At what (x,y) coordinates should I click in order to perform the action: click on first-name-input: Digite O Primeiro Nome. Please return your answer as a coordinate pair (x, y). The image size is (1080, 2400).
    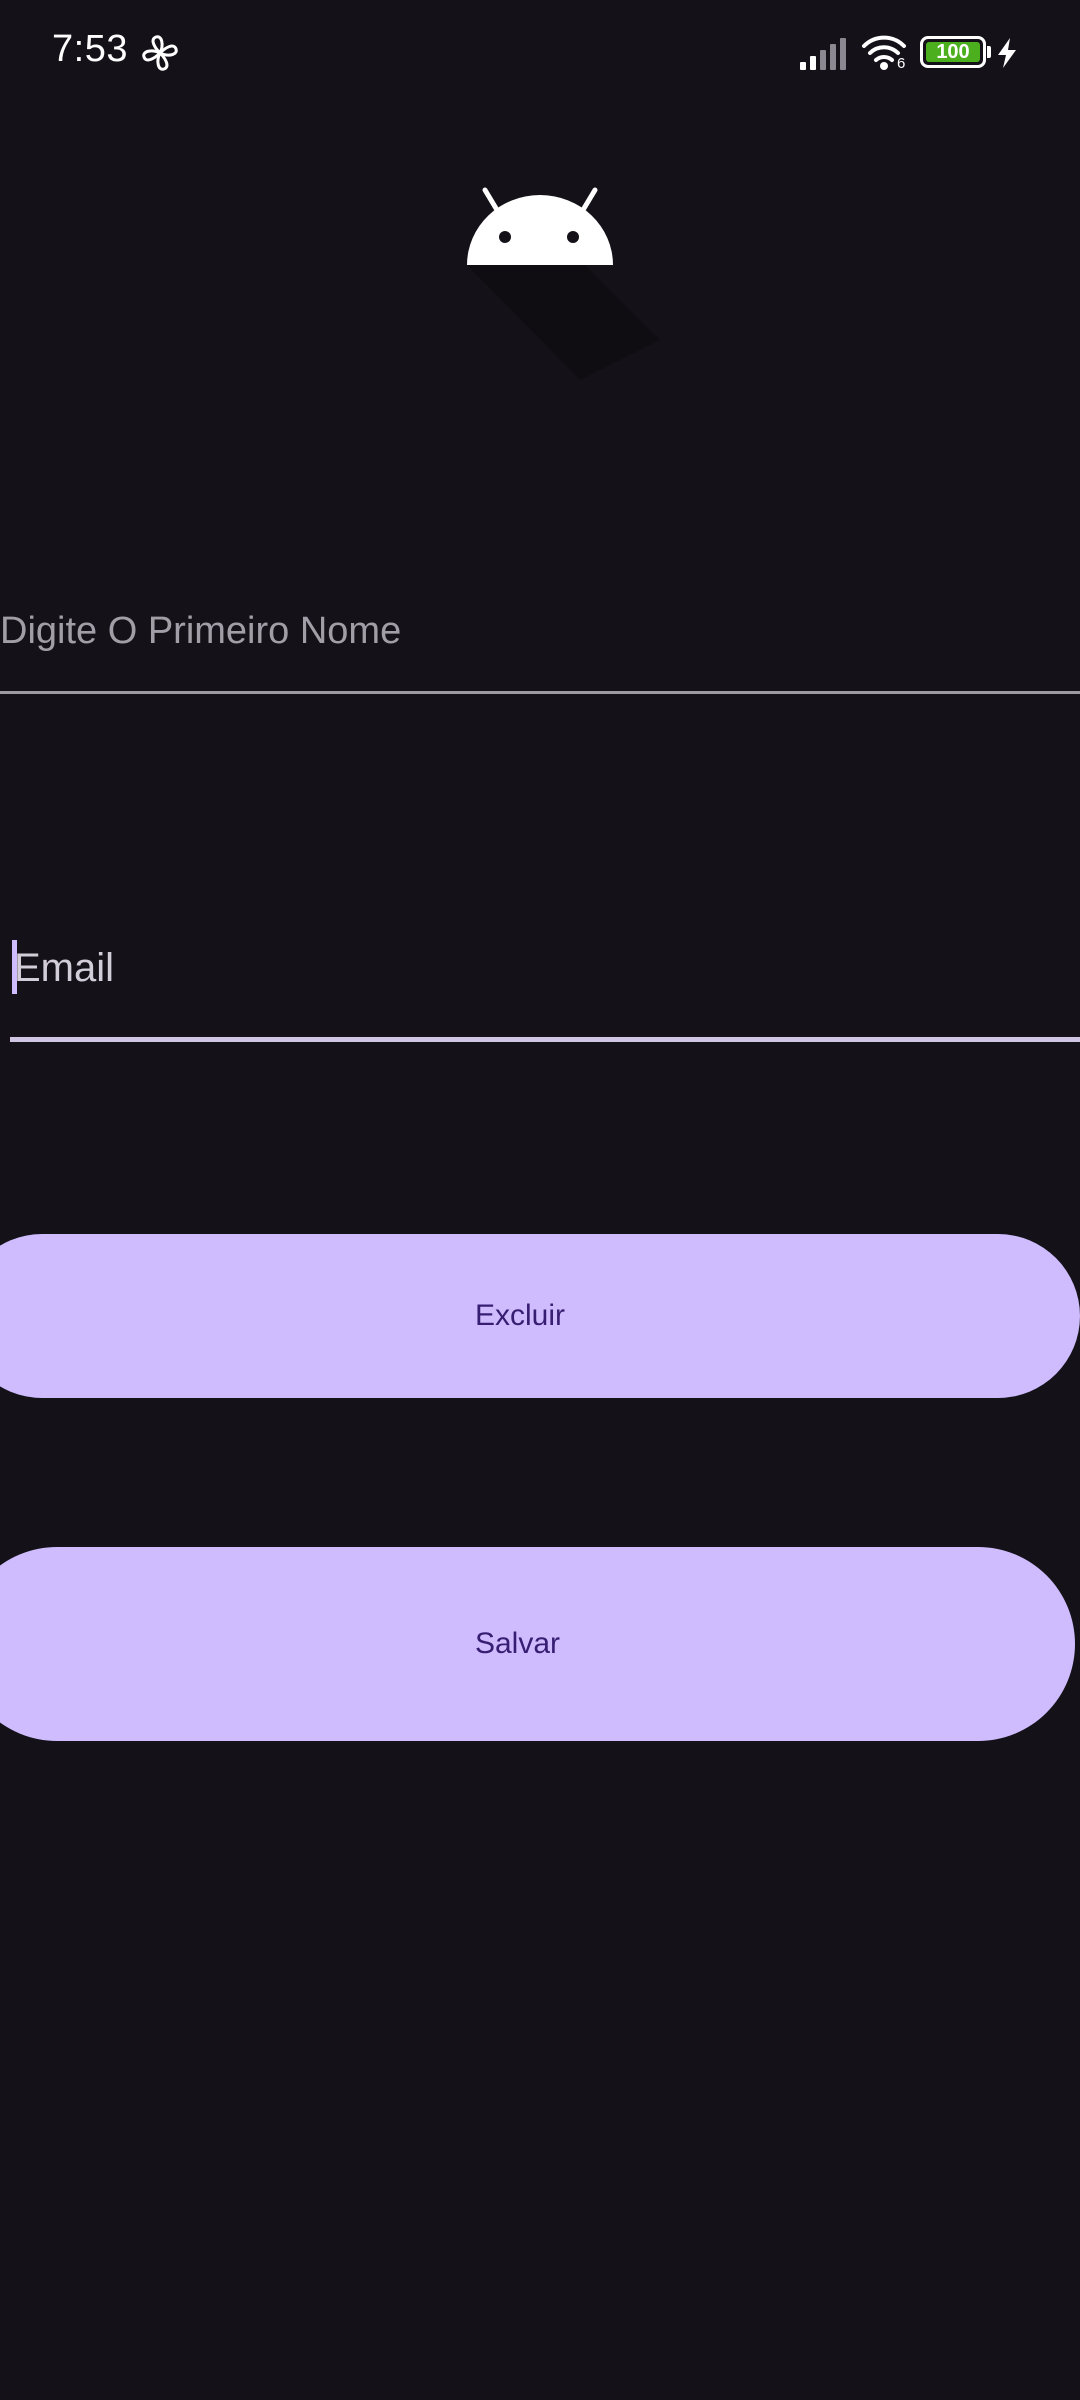
    Looking at the image, I should click on (540, 642).